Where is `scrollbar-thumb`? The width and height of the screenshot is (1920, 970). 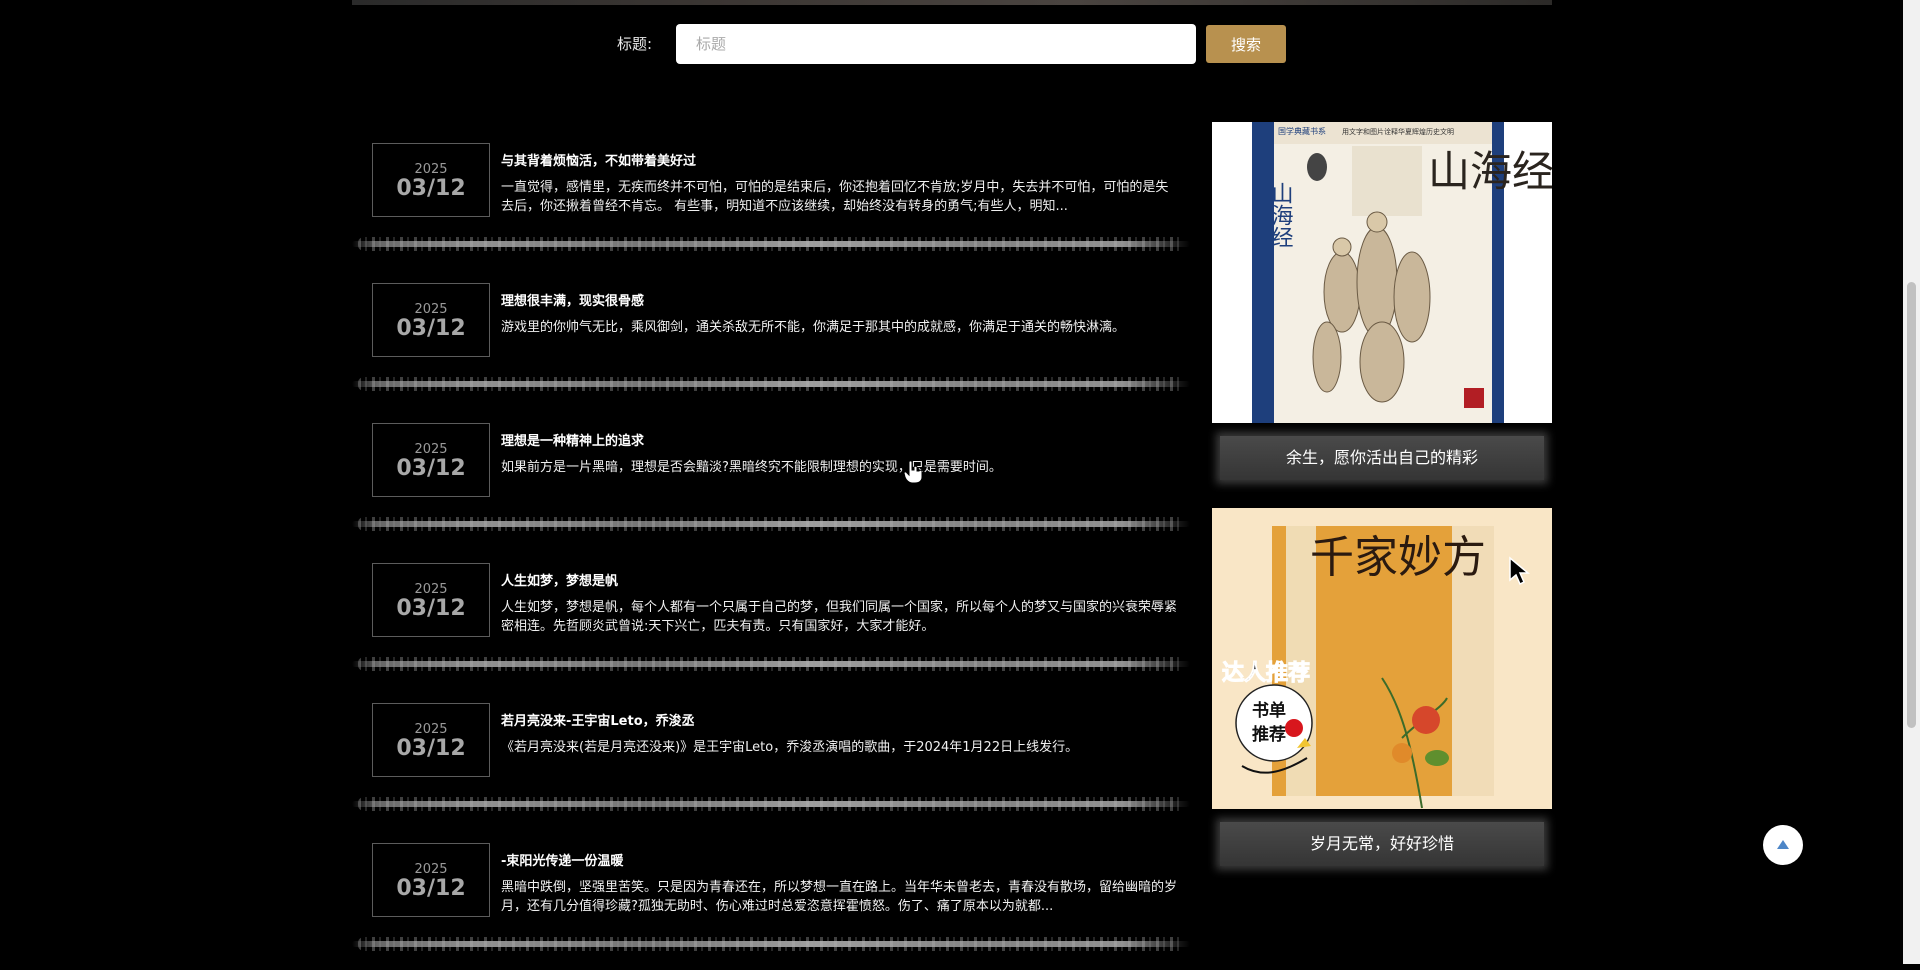 scrollbar-thumb is located at coordinates (1911, 505).